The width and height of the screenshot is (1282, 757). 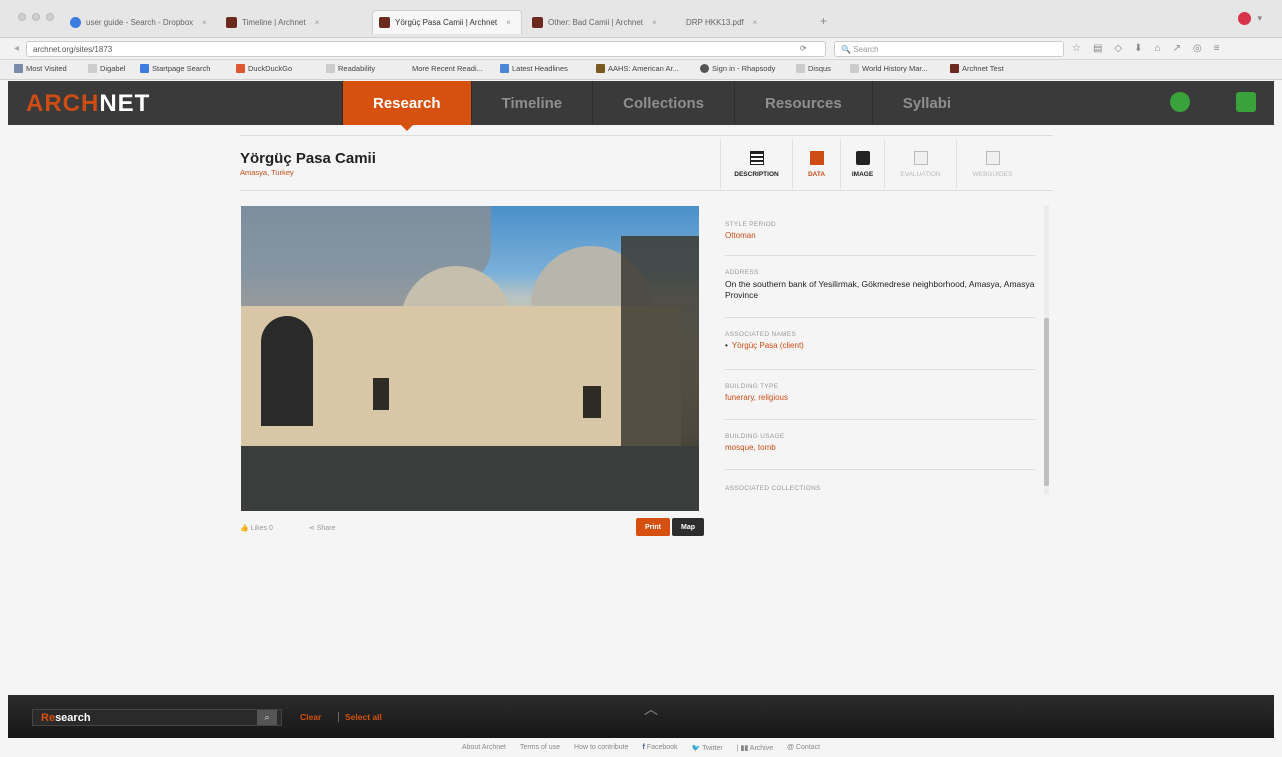 I want to click on extensions: ▾, so click(x=1250, y=18).